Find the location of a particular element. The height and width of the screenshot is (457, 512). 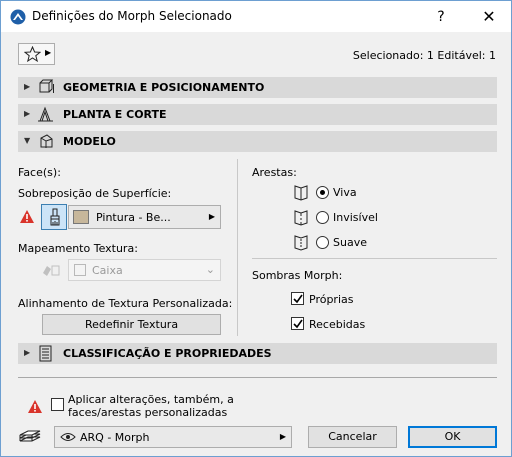

section-plan-label: PLANTA E CORTE is located at coordinates (115, 114).